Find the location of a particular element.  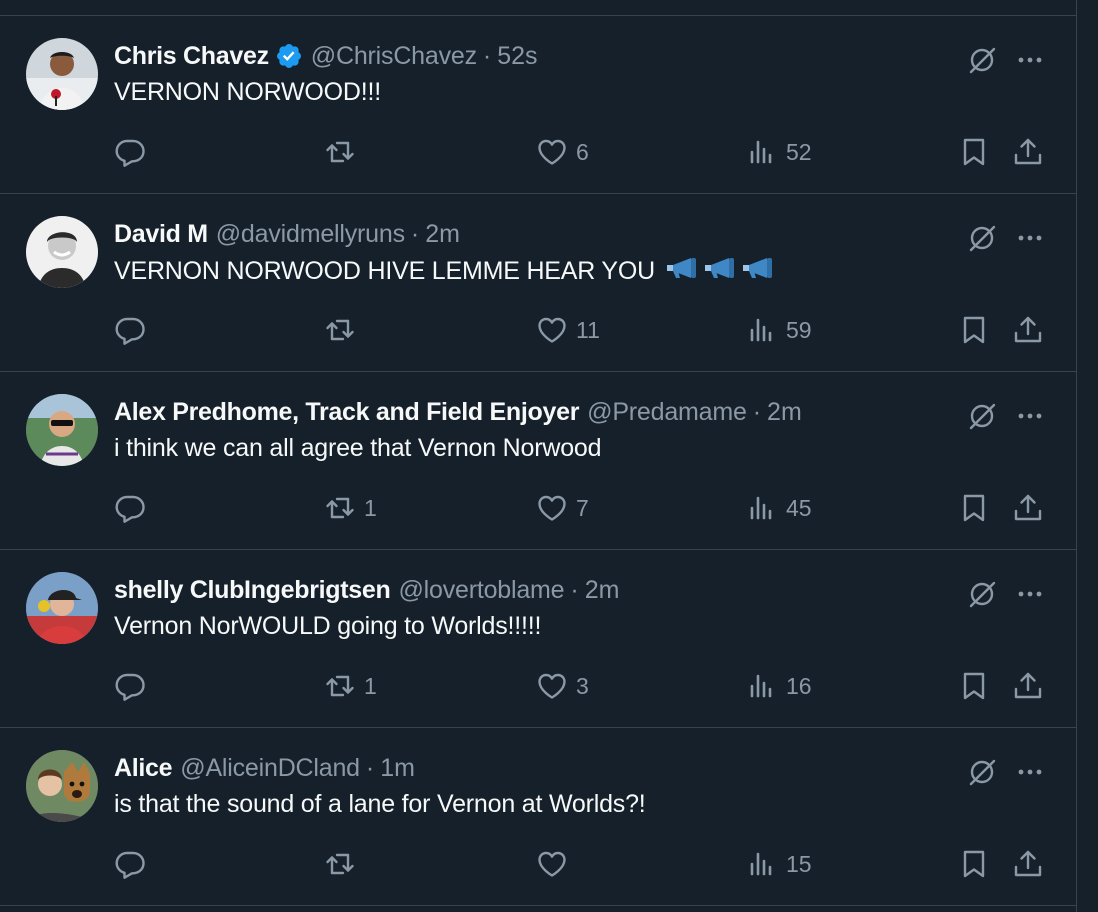

action-bar: 11 59 is located at coordinates (584, 330).